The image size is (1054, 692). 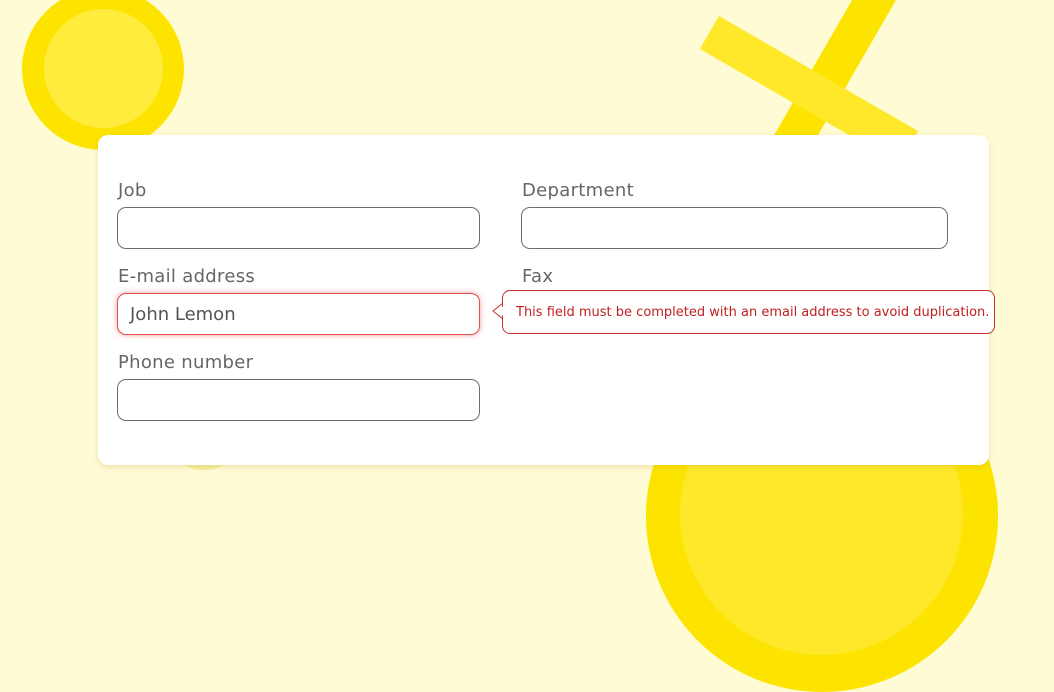 I want to click on email-input: John Lemon, so click(x=298, y=314).